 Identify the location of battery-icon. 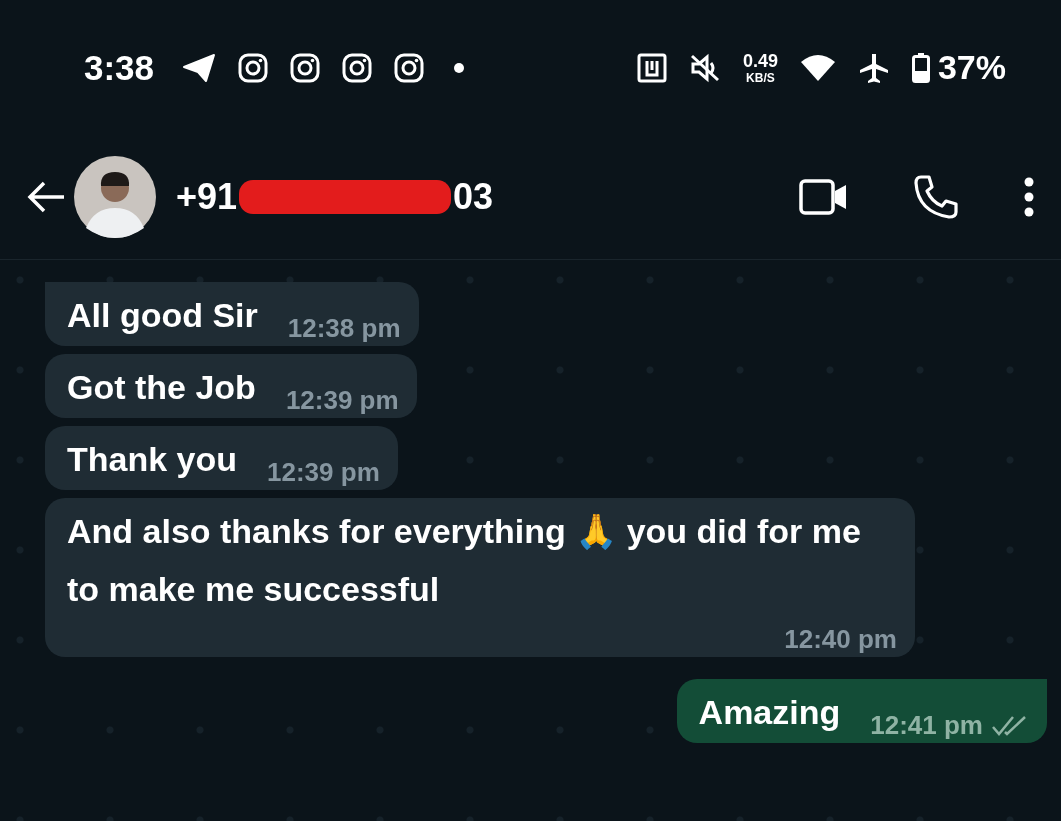
(920, 67).